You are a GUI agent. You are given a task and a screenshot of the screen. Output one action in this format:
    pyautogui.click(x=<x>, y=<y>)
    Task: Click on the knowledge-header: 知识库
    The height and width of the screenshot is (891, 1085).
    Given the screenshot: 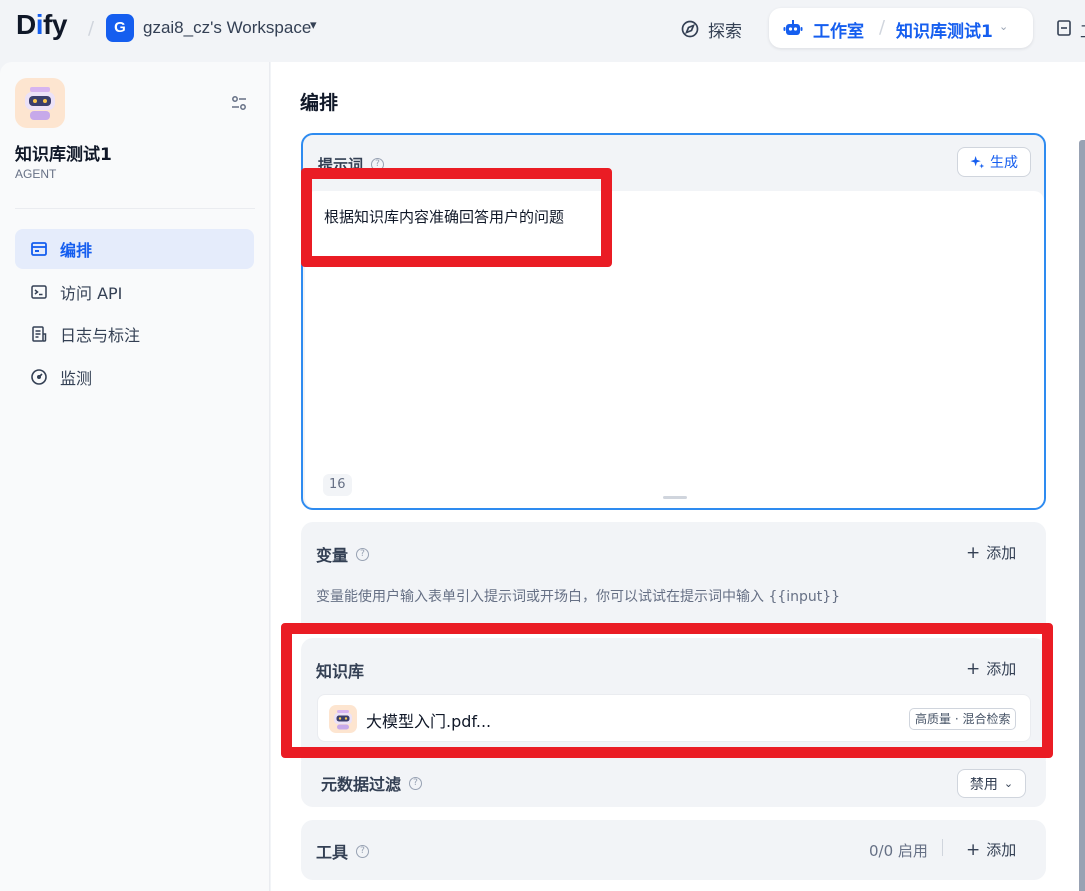 What is the action you would take?
    pyautogui.click(x=340, y=670)
    